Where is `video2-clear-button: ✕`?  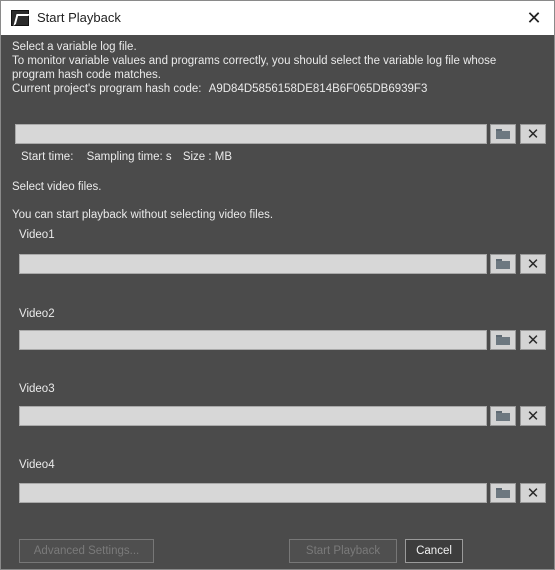
video2-clear-button: ✕ is located at coordinates (533, 340).